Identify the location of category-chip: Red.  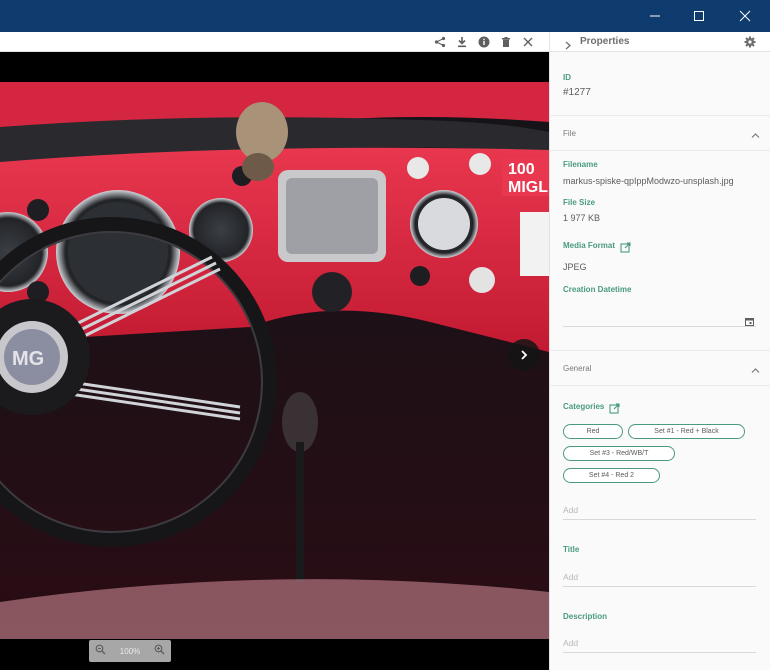
(593, 431).